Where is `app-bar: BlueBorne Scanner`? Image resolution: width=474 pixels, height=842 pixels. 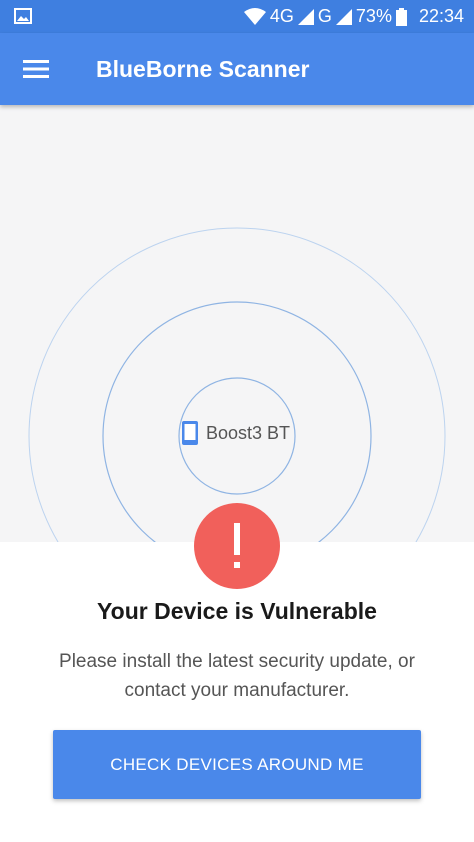
app-bar: BlueBorne Scanner is located at coordinates (237, 69).